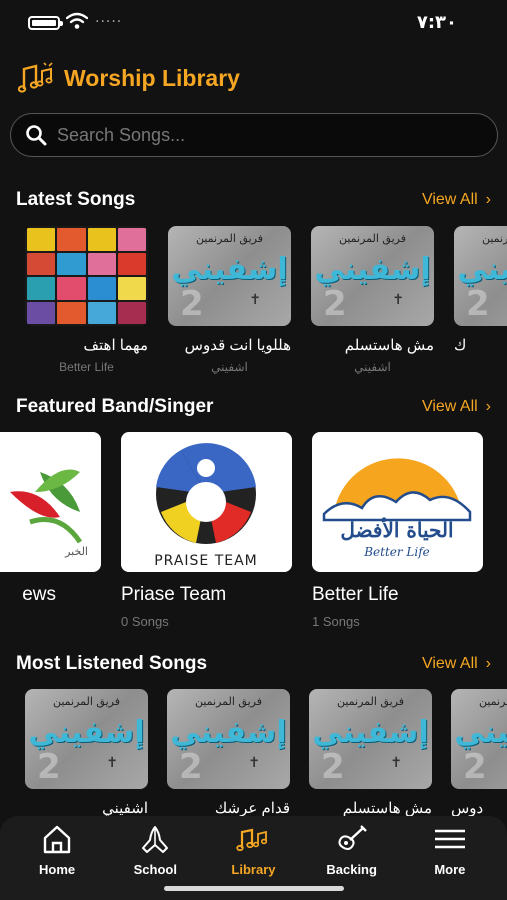  I want to click on battery-icon, so click(45, 23).